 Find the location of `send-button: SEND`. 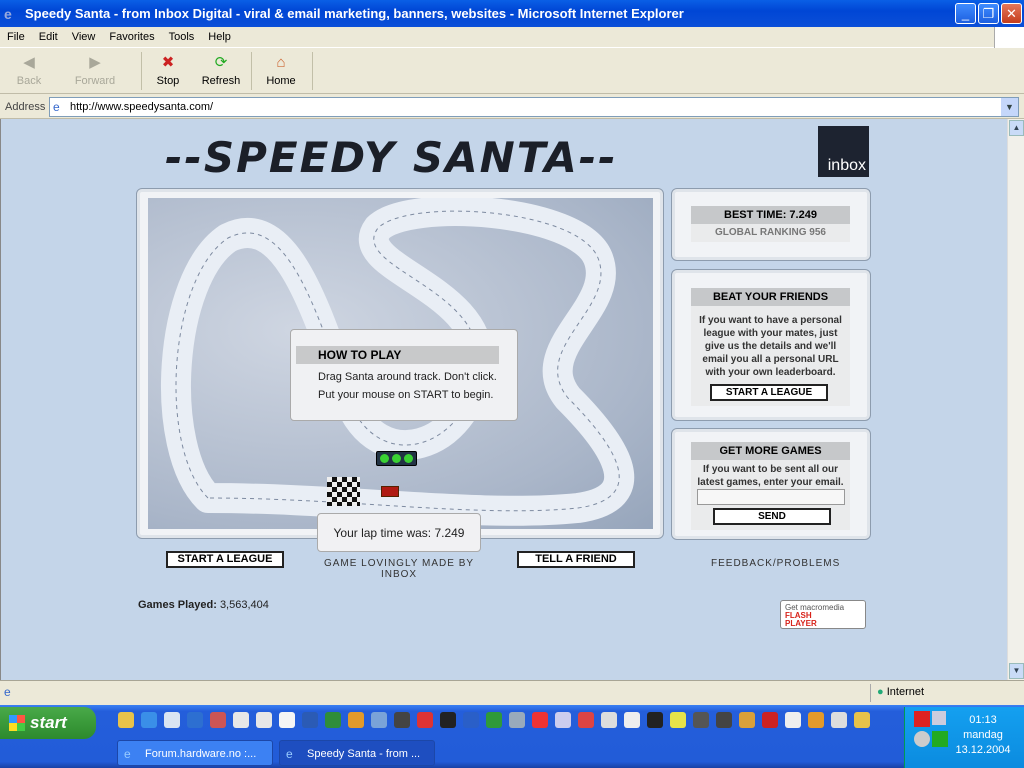

send-button: SEND is located at coordinates (772, 516).